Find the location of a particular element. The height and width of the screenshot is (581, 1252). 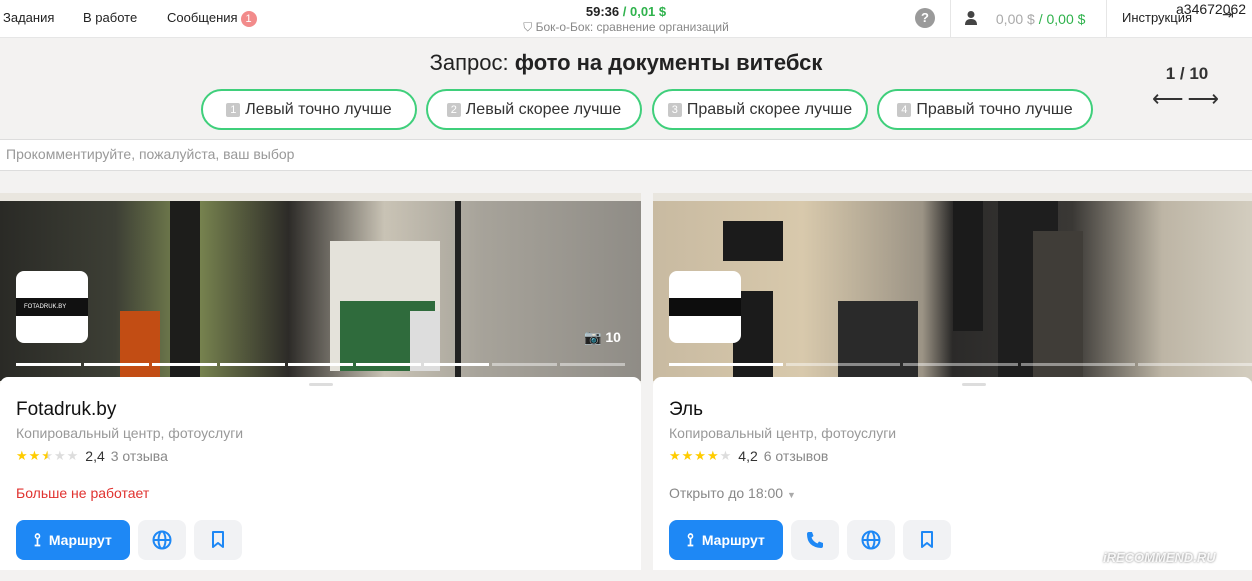

hotkey-badge: 3 is located at coordinates (674, 109).